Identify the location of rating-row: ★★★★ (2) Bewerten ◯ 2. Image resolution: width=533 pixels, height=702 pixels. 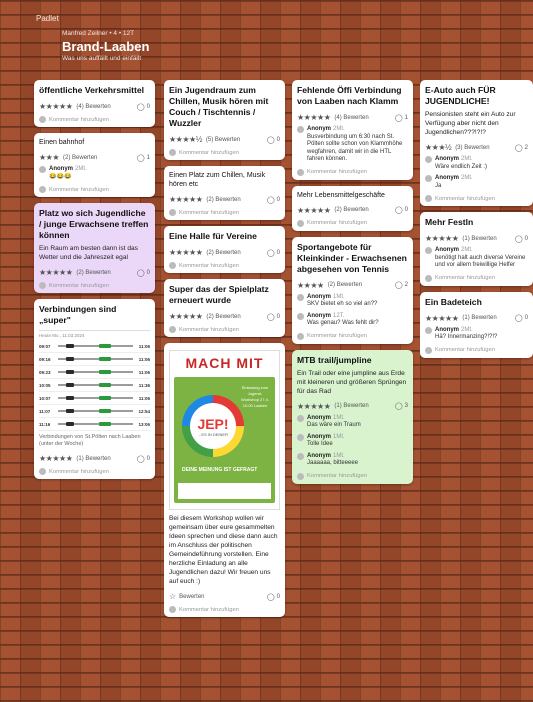
(352, 285).